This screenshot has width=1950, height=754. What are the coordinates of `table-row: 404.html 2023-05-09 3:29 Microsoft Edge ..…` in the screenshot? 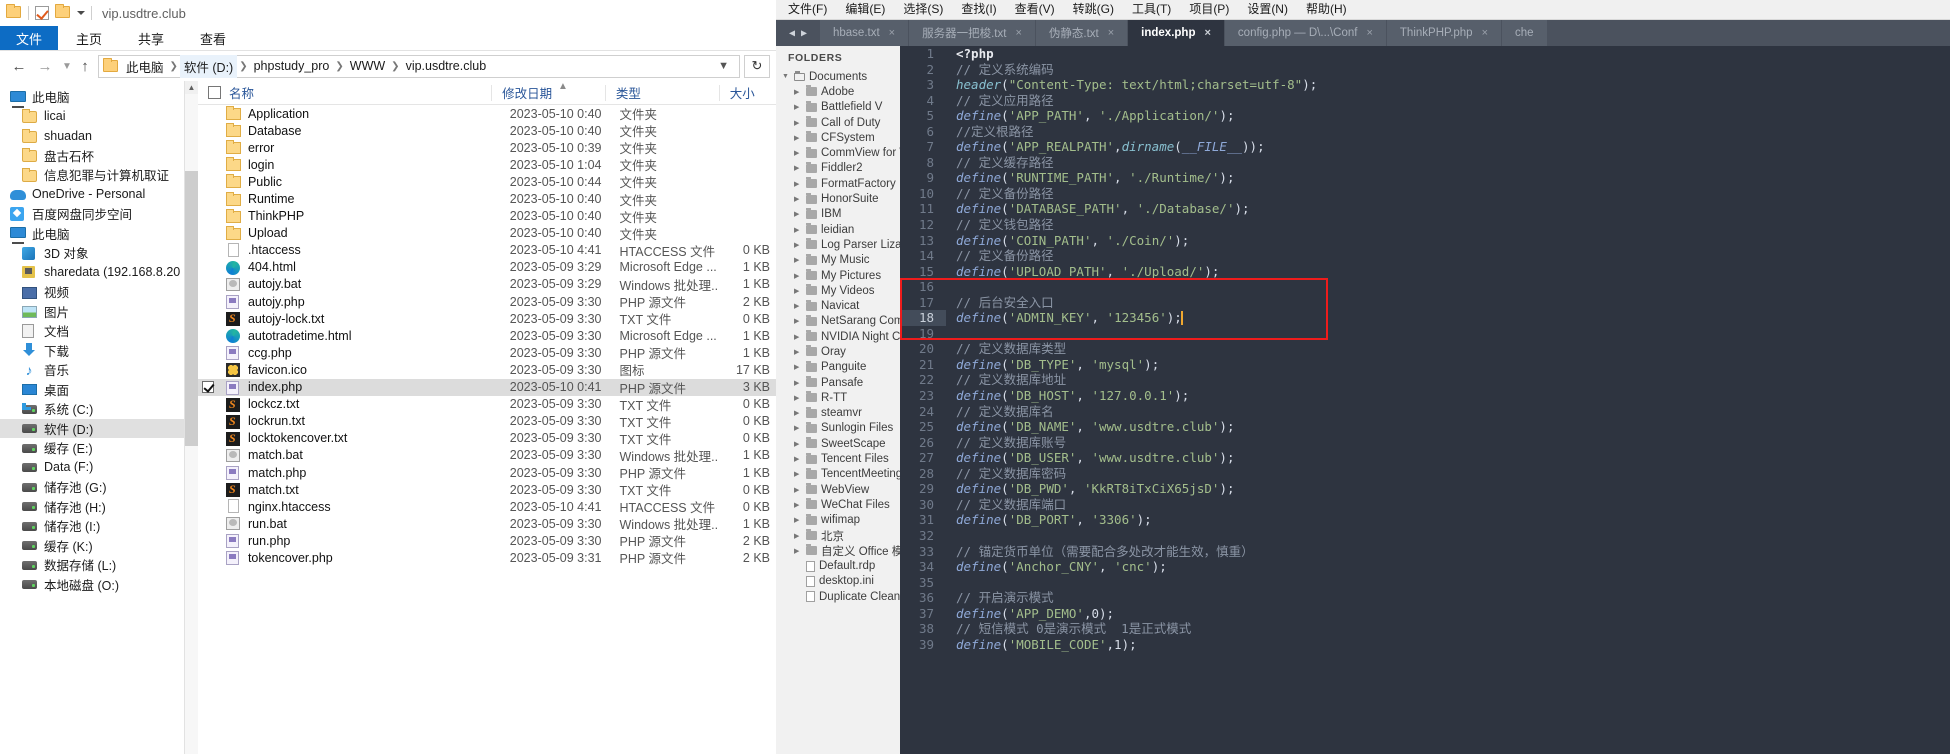 It's located at (487, 267).